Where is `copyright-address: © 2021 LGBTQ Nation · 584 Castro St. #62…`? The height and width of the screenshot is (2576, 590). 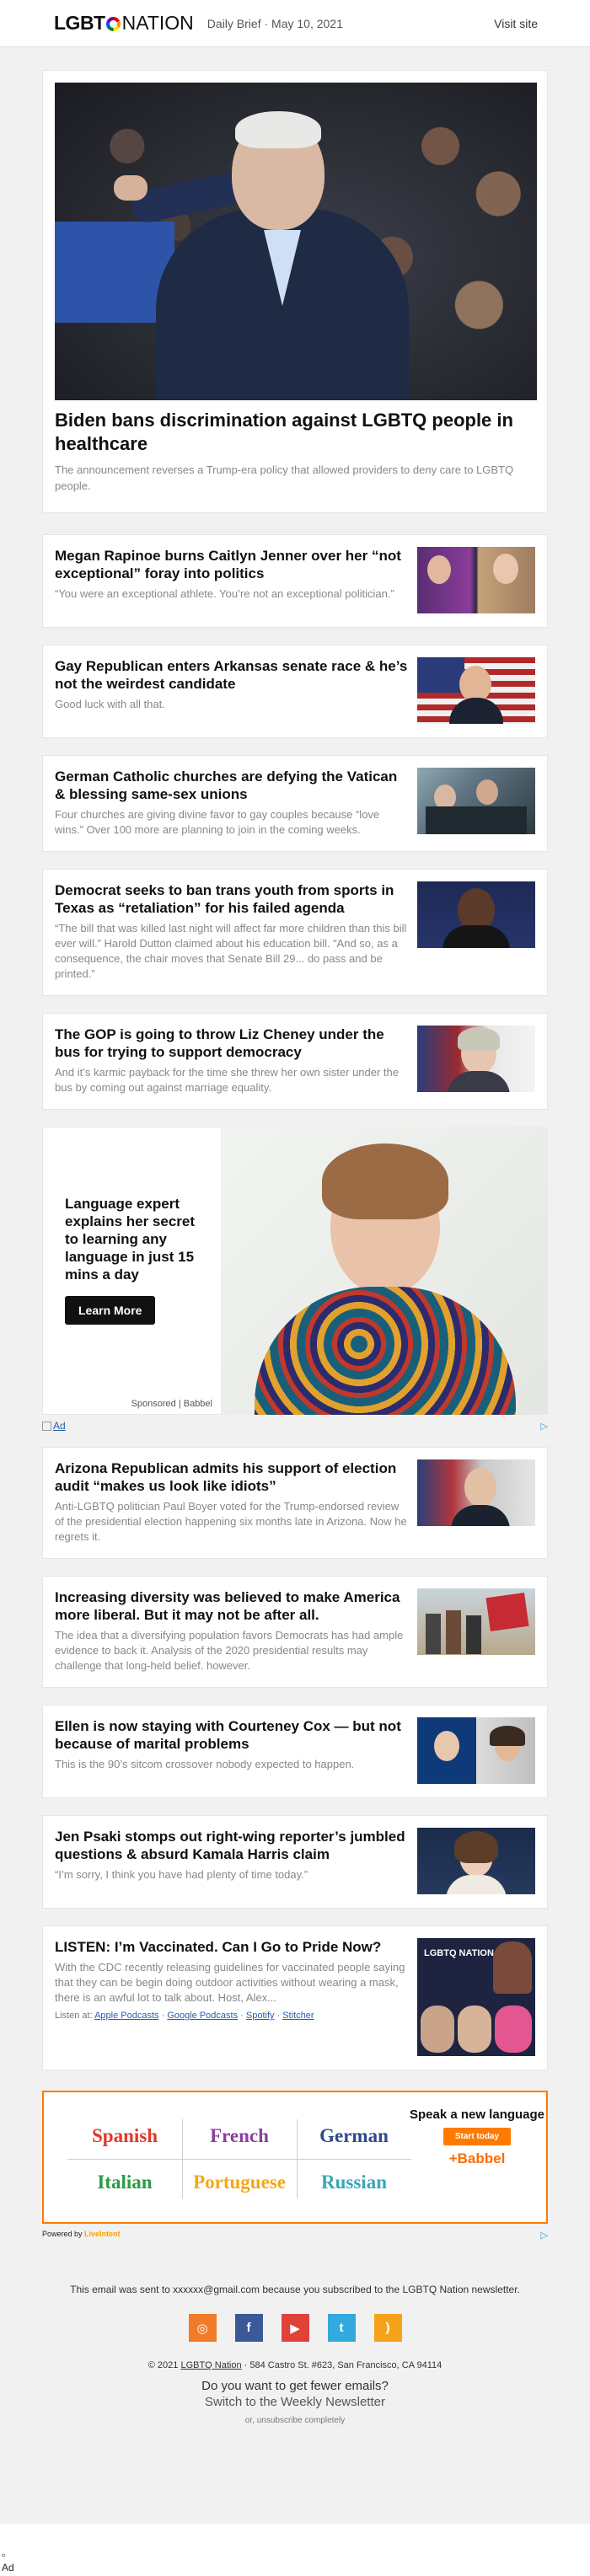 copyright-address: © 2021 LGBTQ Nation · 584 Castro St. #62… is located at coordinates (295, 2365).